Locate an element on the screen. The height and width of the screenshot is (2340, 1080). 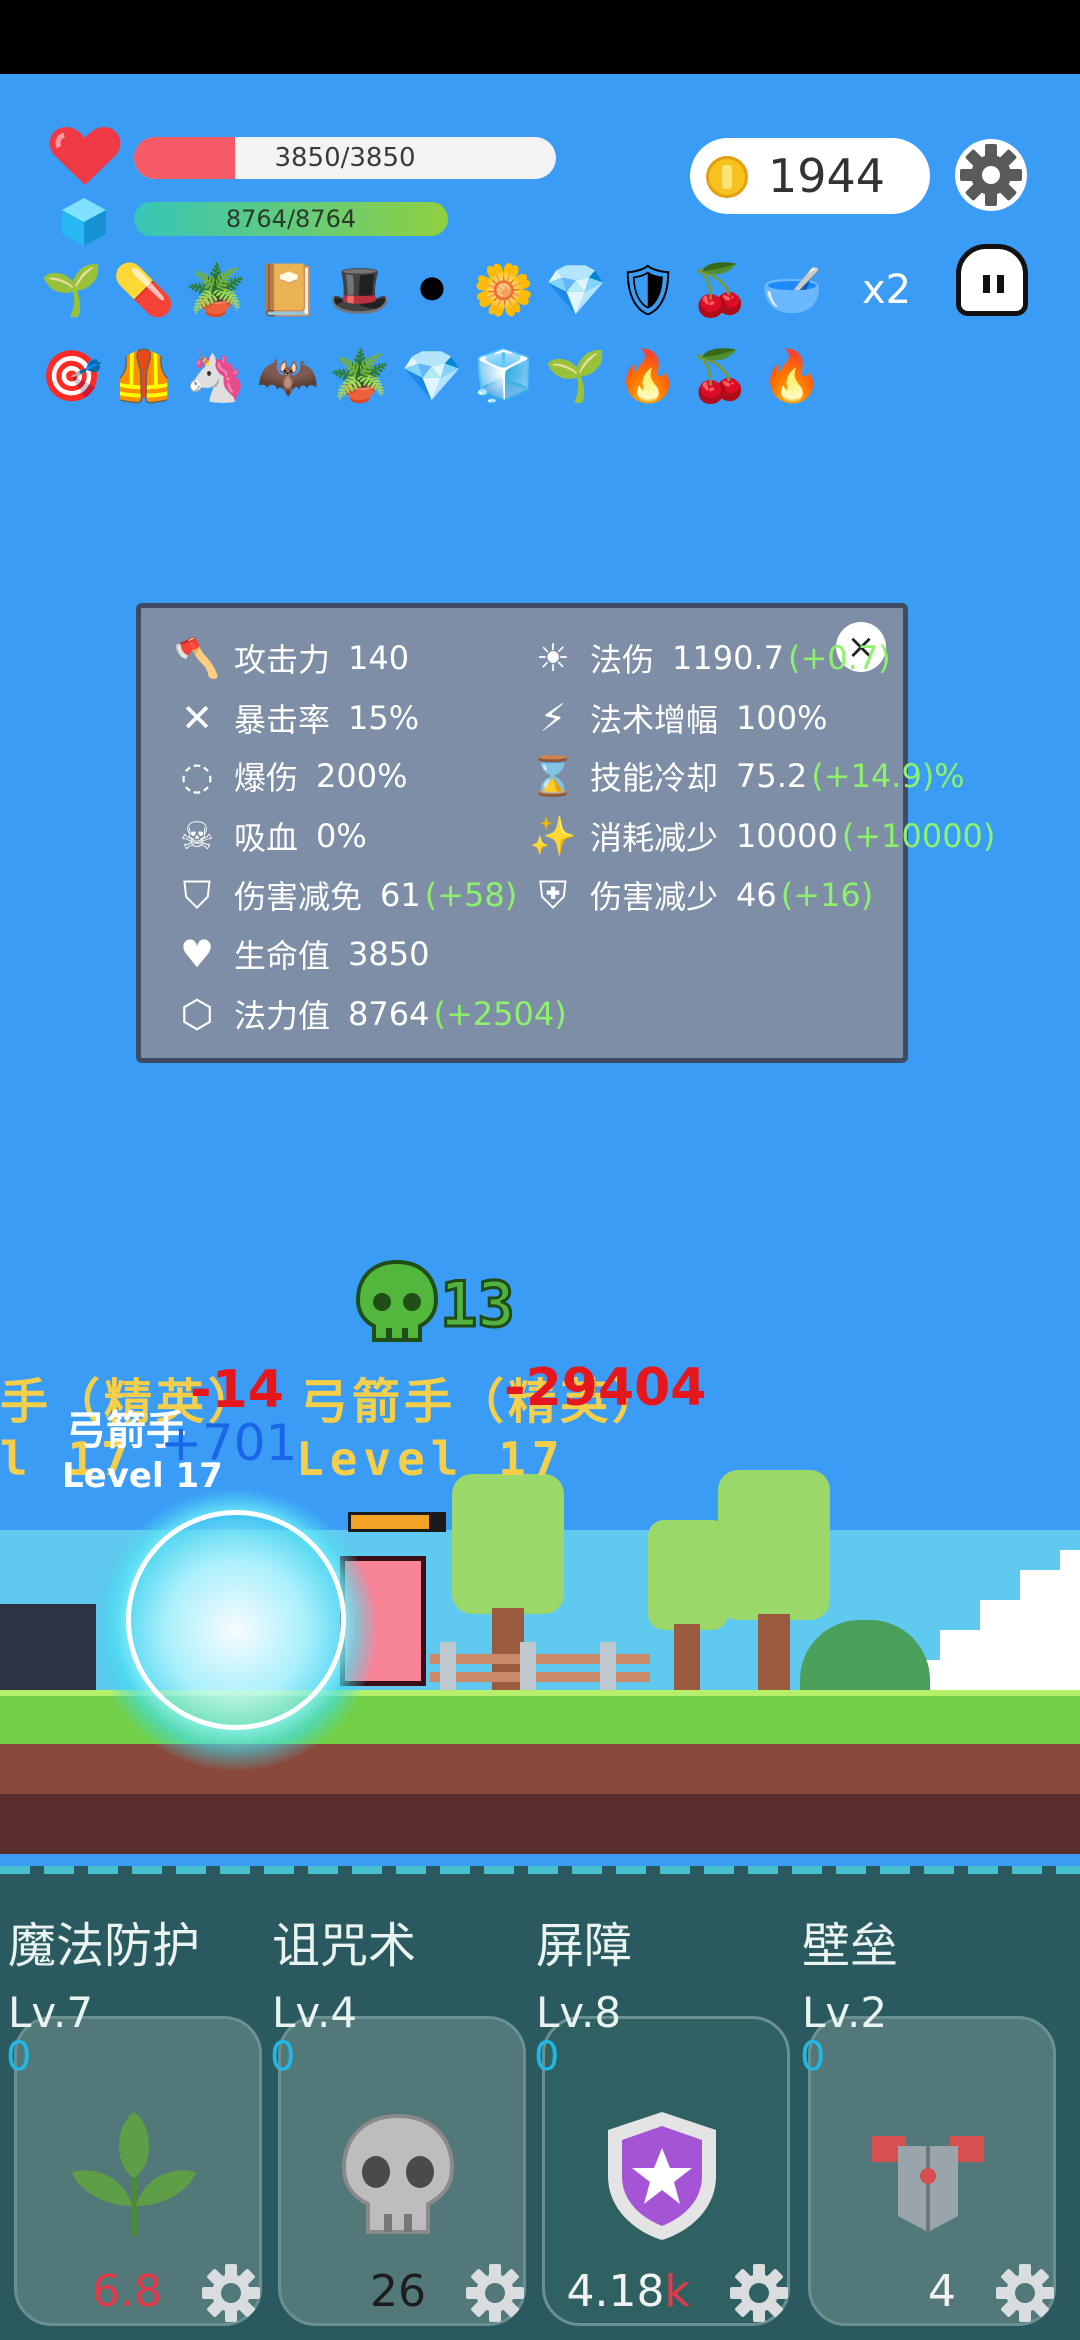
sun-icon: ☀ is located at coordinates (553, 658).